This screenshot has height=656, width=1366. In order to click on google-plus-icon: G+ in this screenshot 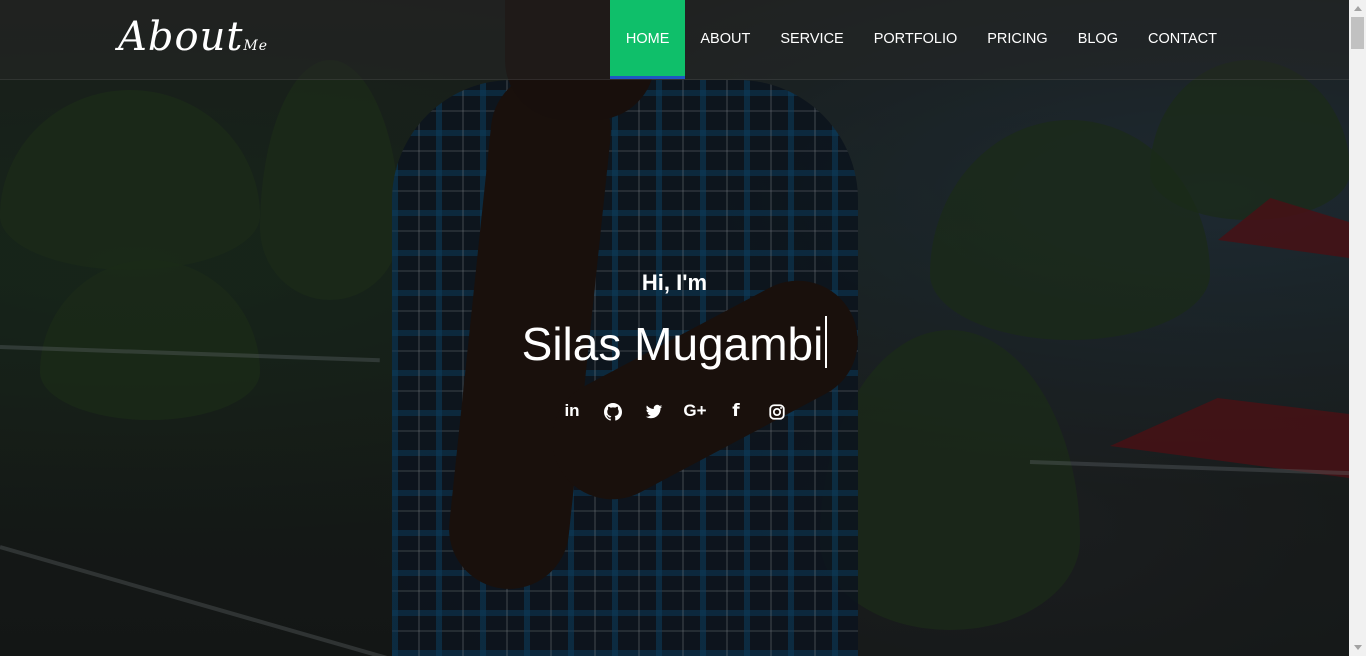, I will do `click(695, 411)`.